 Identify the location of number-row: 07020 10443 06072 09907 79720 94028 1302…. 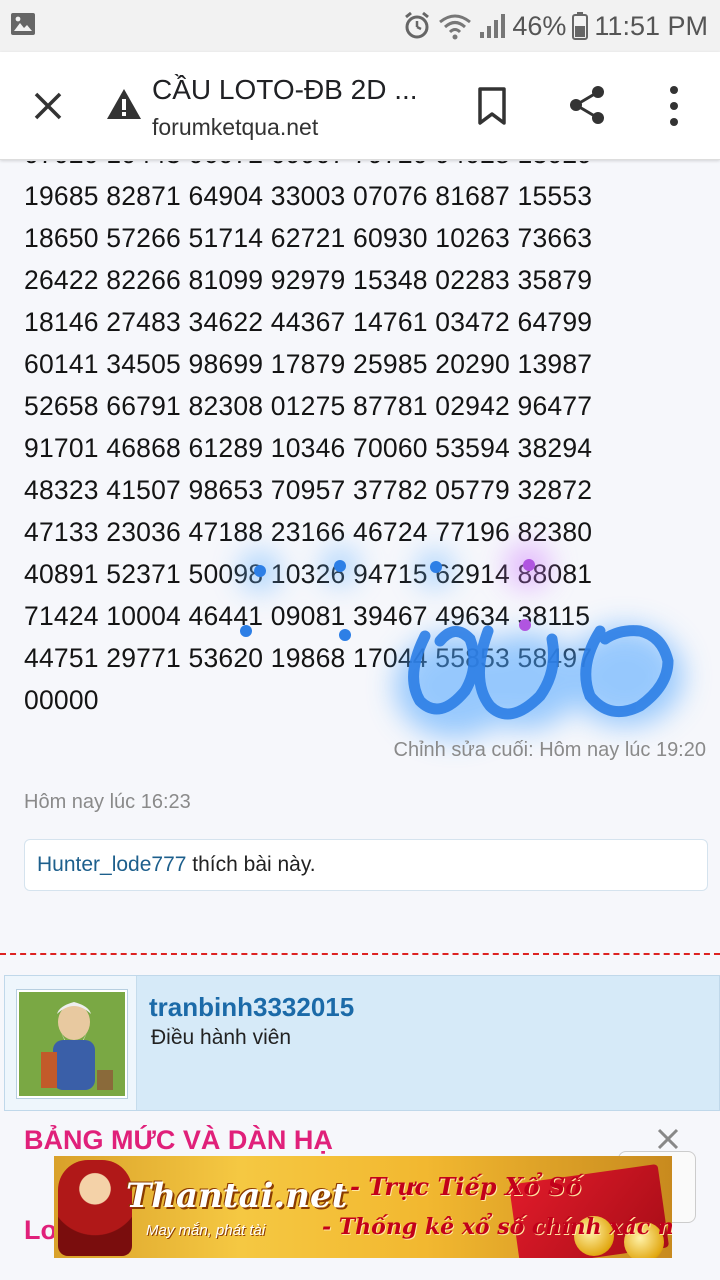
(308, 168).